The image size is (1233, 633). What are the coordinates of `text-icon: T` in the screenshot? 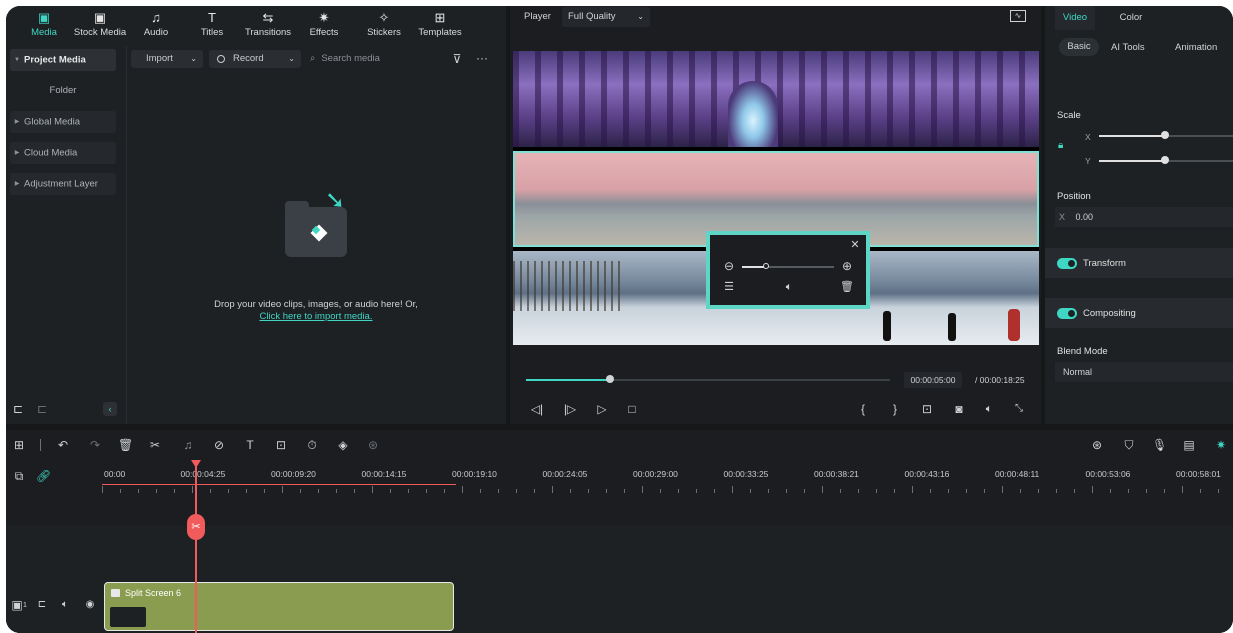 It's located at (250, 445).